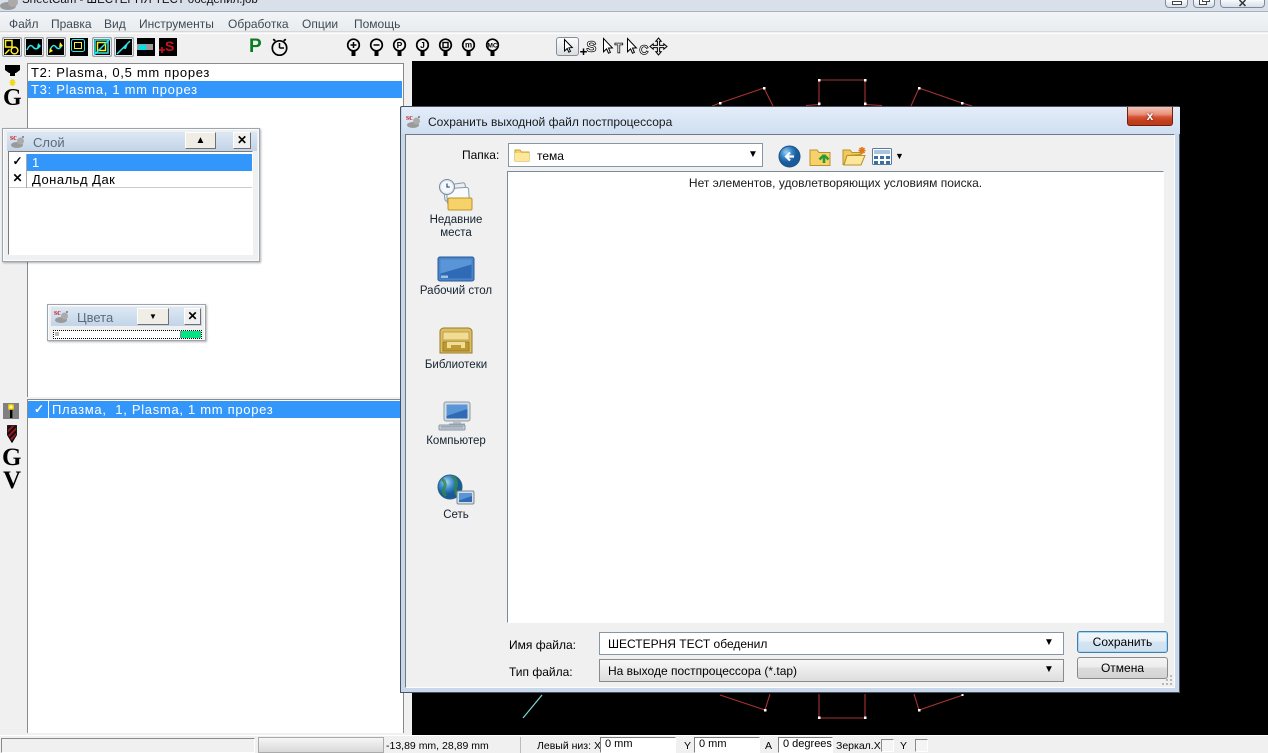  I want to click on svg-text: m, so click(468, 45).